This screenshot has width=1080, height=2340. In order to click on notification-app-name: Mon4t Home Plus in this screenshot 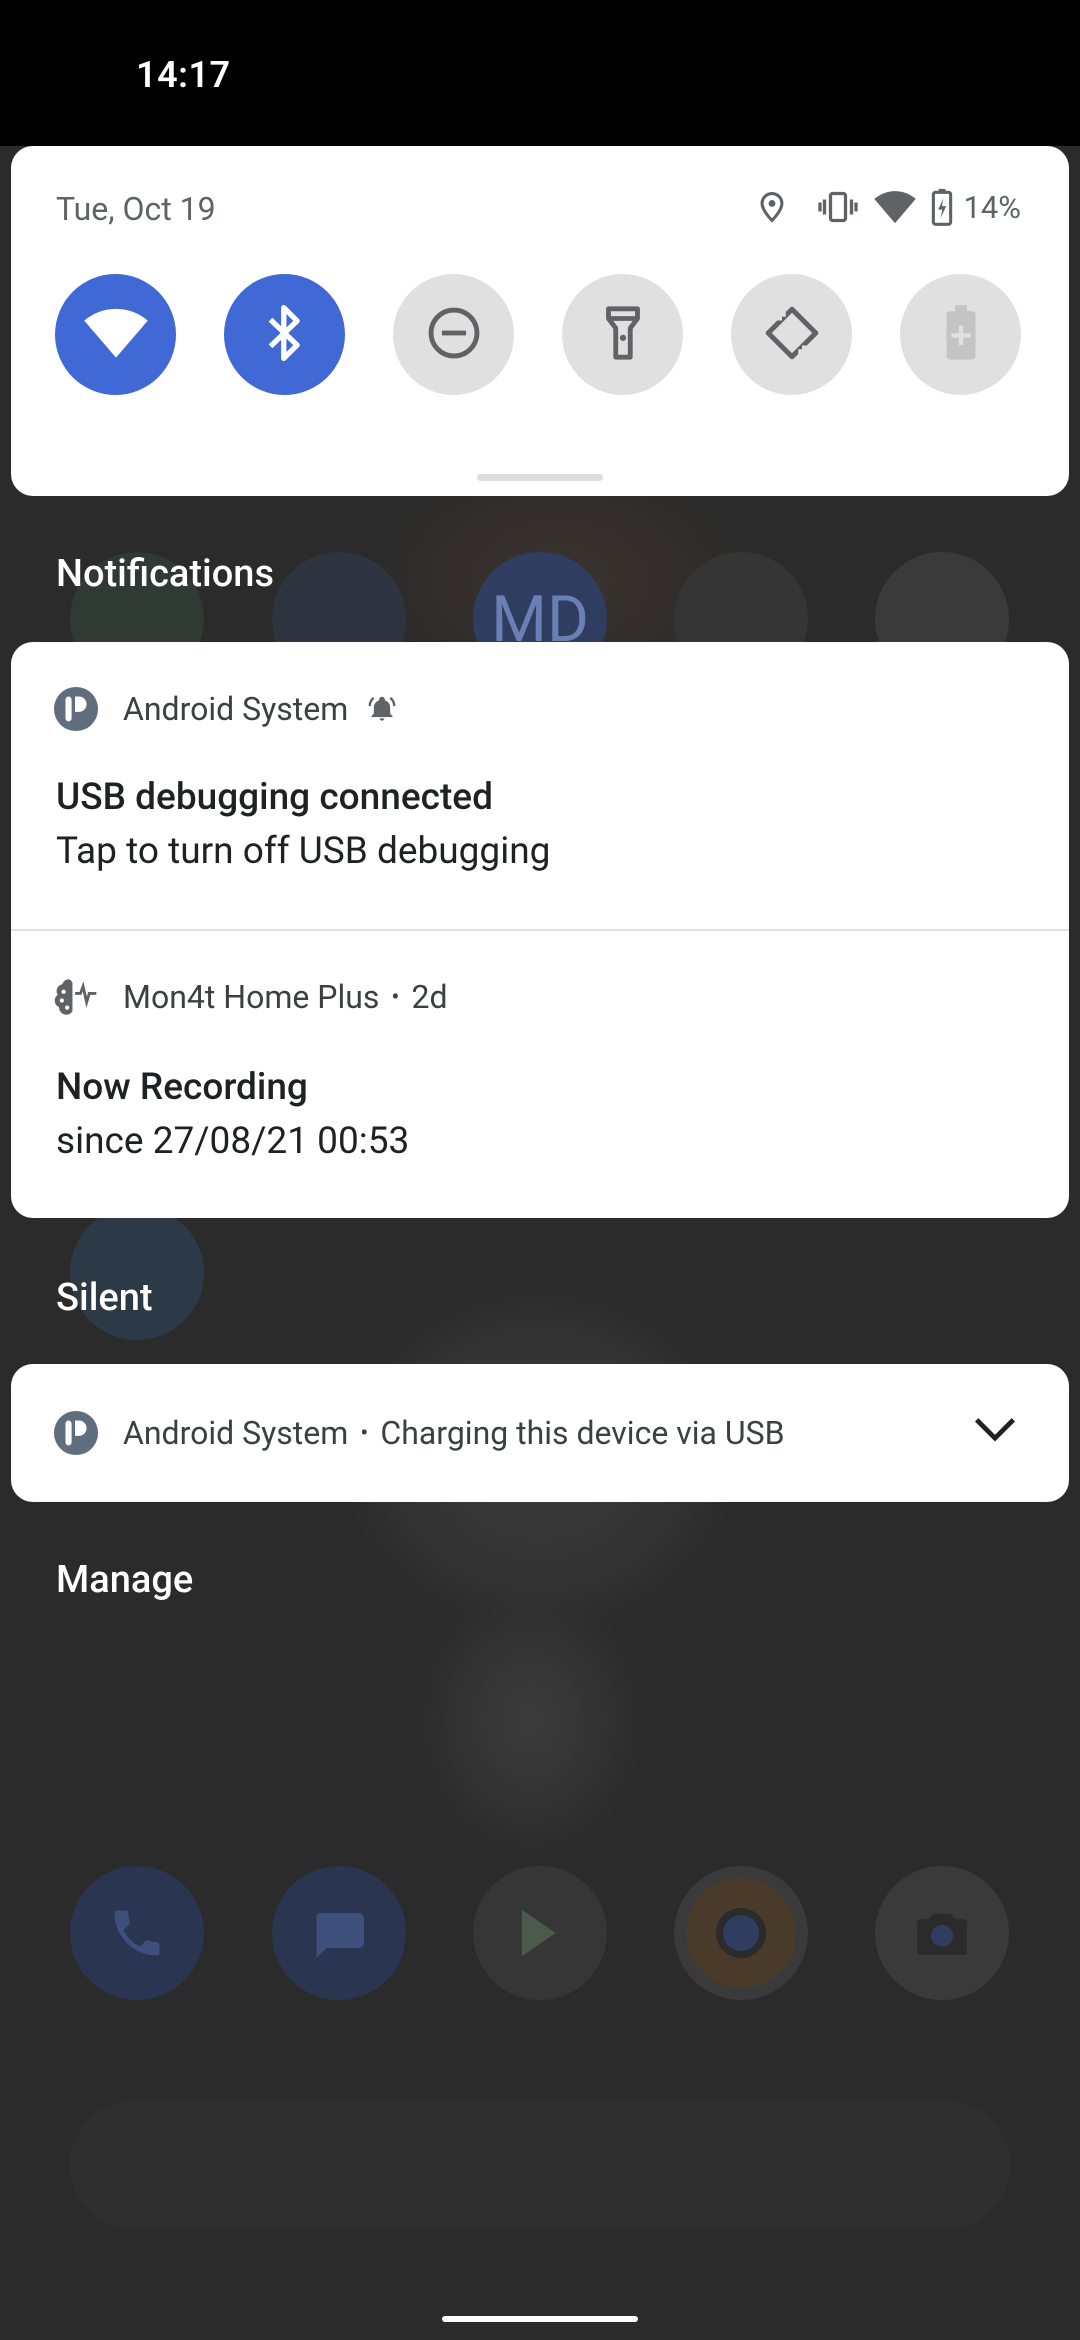, I will do `click(251, 997)`.